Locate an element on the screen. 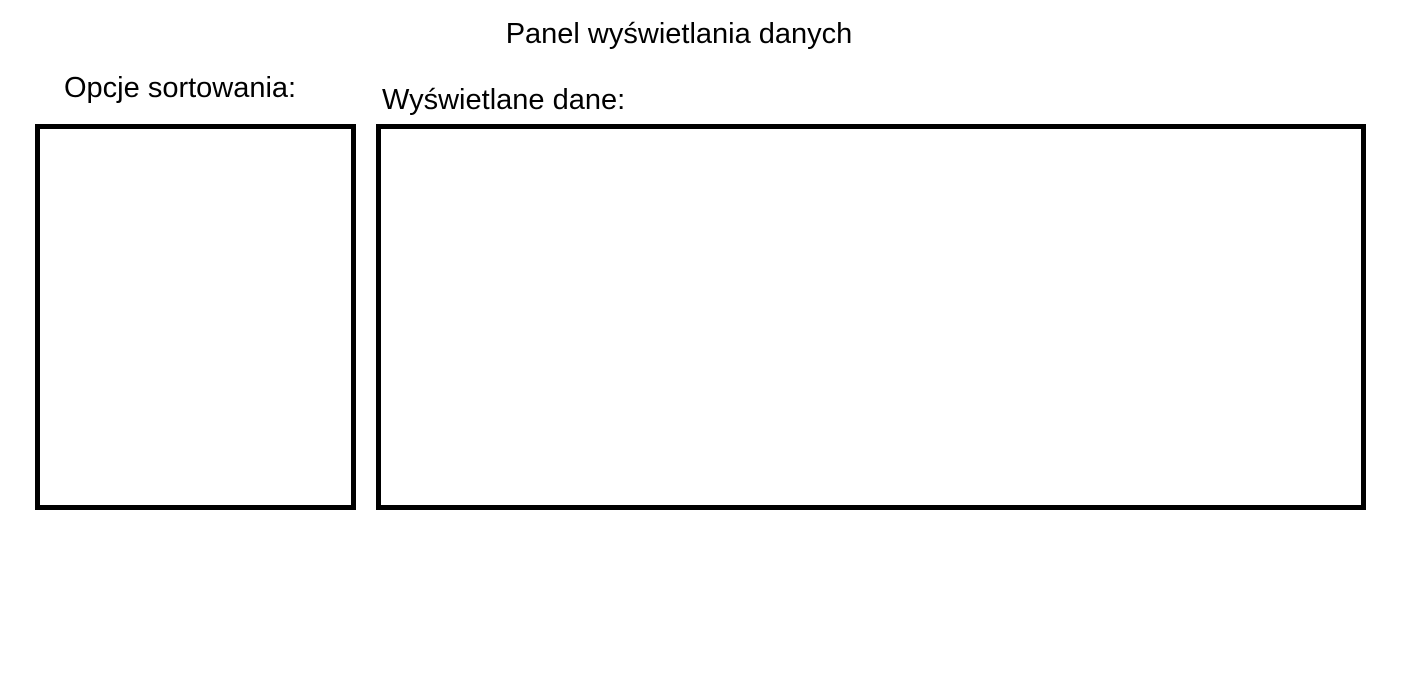 The image size is (1412, 683). sort-options-label: Opcje sortowania: is located at coordinates (180, 88).